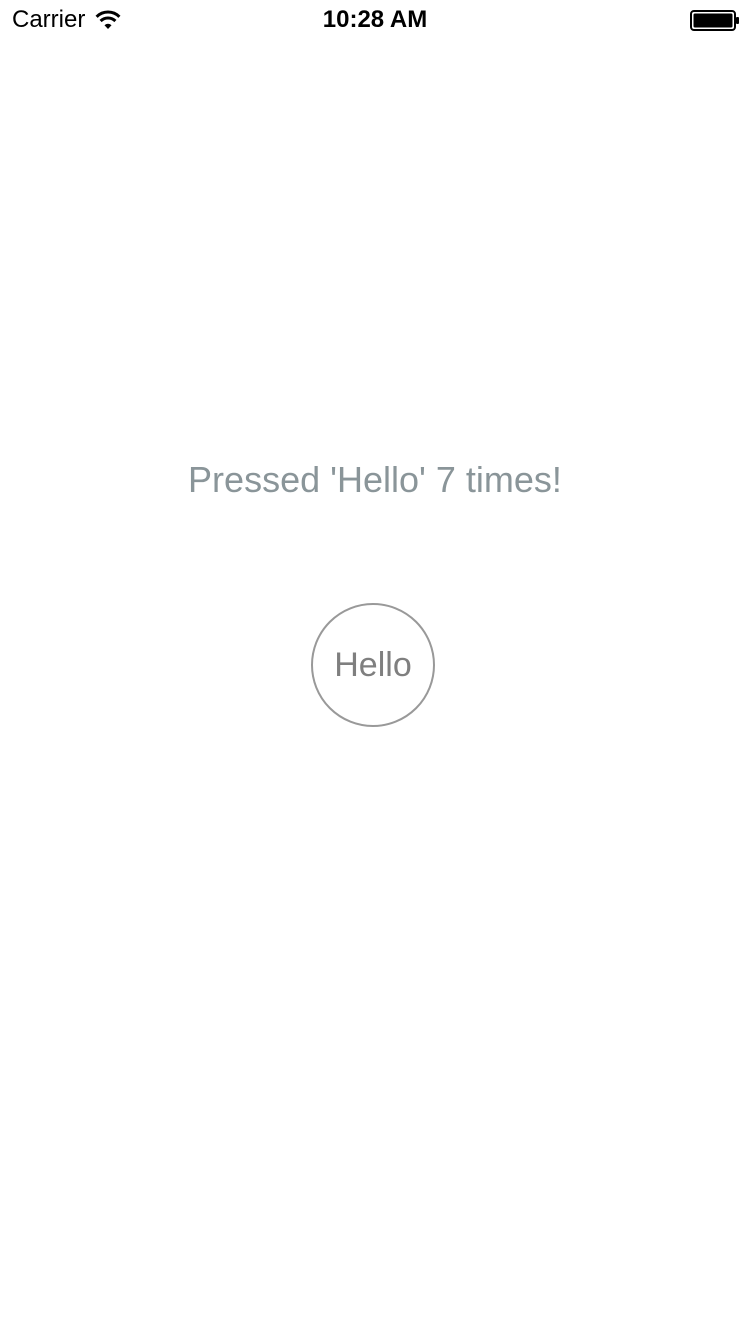 This screenshot has width=750, height=1334. Describe the element at coordinates (715, 20) in the screenshot. I see `battery-icon` at that location.